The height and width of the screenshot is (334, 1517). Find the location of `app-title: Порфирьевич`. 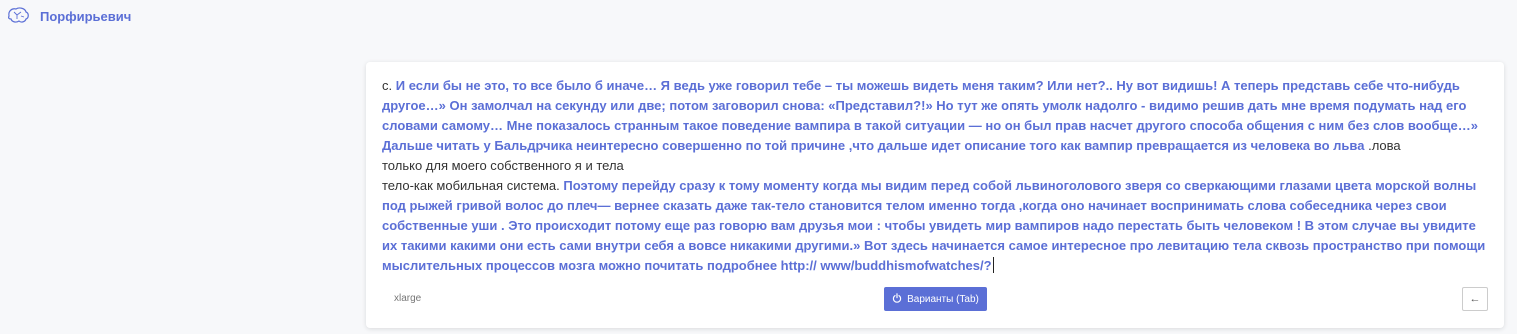

app-title: Порфирьевич is located at coordinates (85, 16).